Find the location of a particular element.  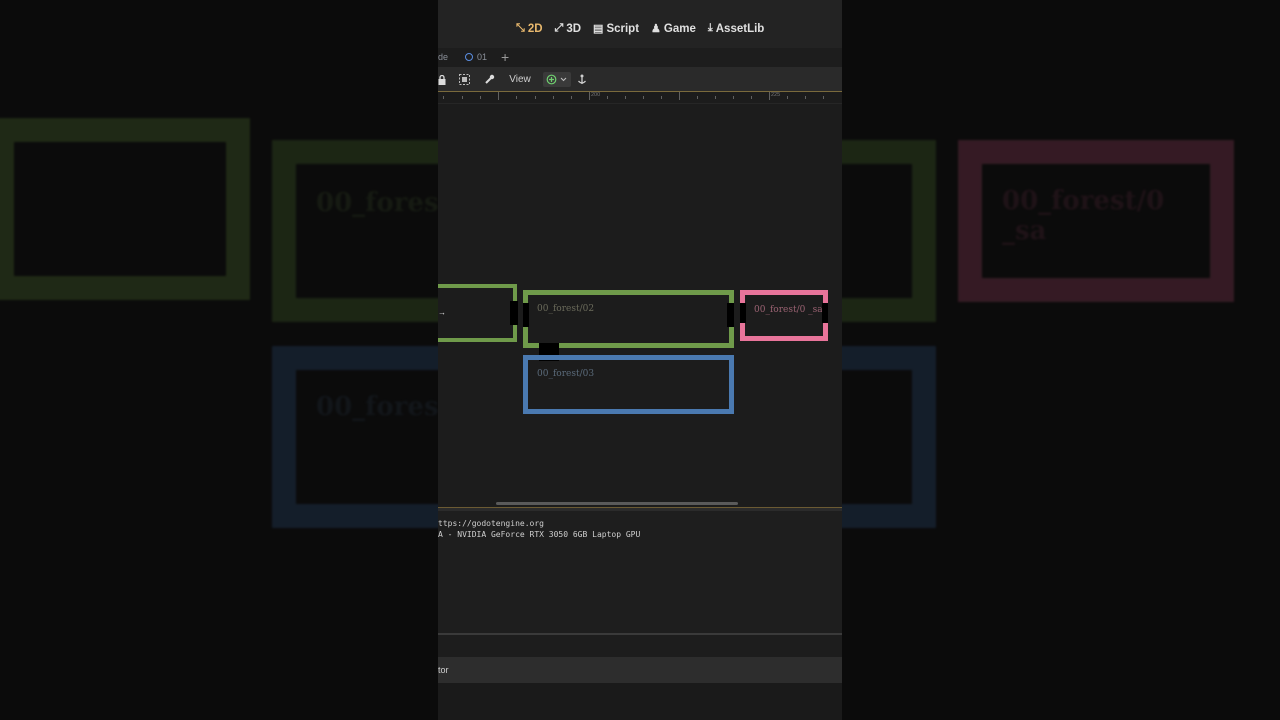

assetlib-icon: ⤓ is located at coordinates (710, 28).